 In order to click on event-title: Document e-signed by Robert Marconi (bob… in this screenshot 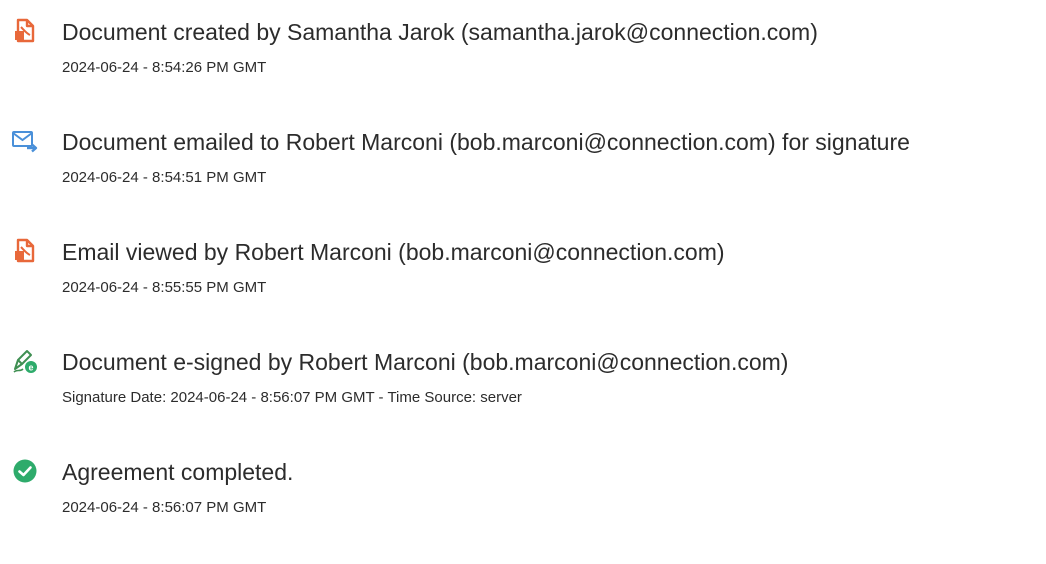, I will do `click(425, 362)`.